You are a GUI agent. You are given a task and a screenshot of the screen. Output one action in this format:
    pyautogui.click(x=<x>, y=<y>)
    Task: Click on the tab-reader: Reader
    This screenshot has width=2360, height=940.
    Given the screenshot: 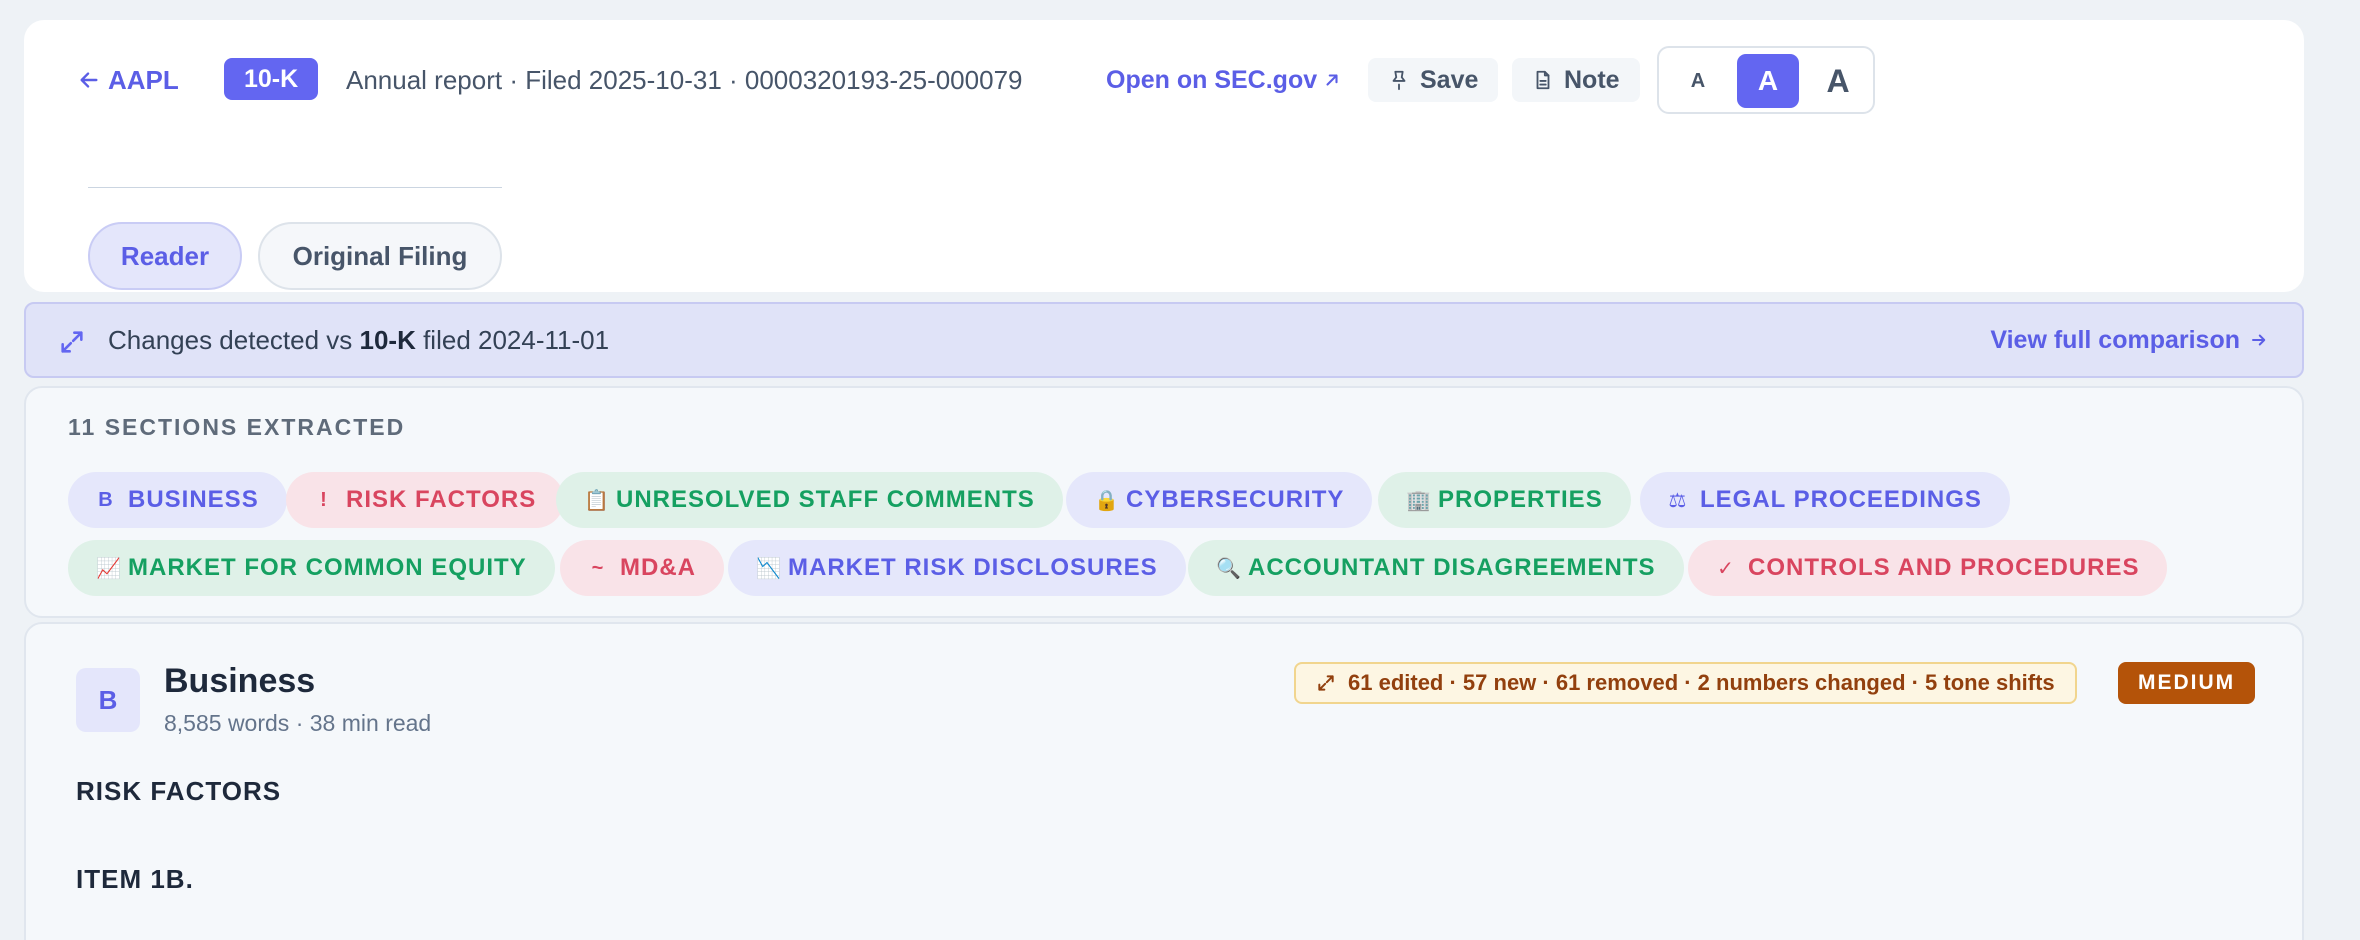 What is the action you would take?
    pyautogui.click(x=165, y=256)
    